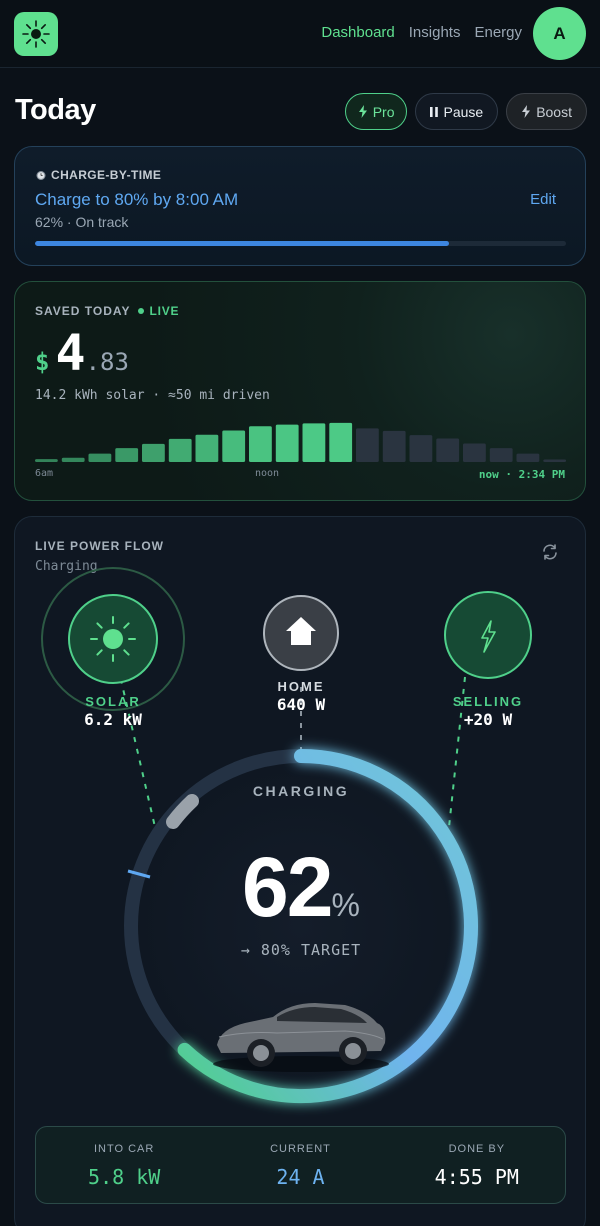 This screenshot has height=1226, width=600. What do you see at coordinates (543, 199) in the screenshot?
I see `edit-button: Edit` at bounding box center [543, 199].